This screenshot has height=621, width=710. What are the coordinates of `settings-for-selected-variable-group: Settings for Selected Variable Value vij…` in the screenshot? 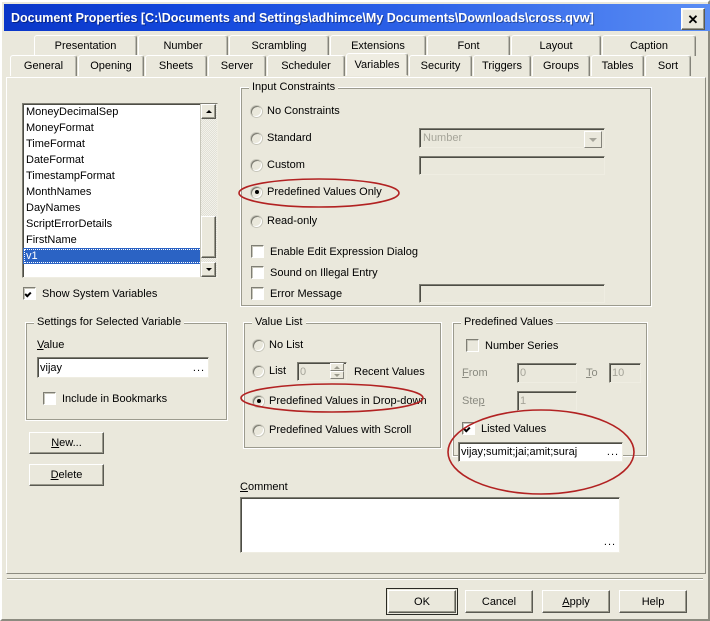 It's located at (126, 368).